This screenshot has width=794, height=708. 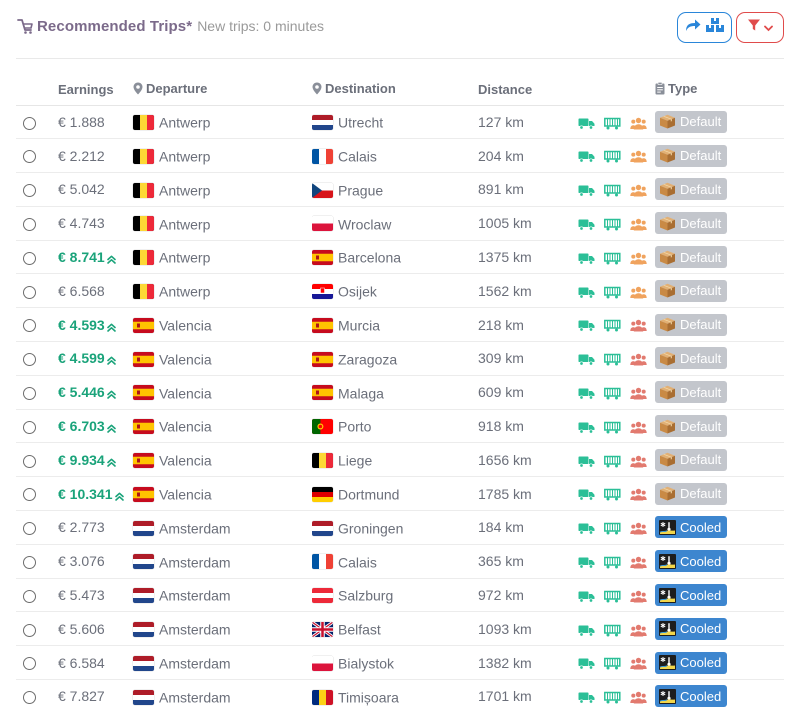 I want to click on departure-cell: Amsterdam, so click(x=222, y=527).